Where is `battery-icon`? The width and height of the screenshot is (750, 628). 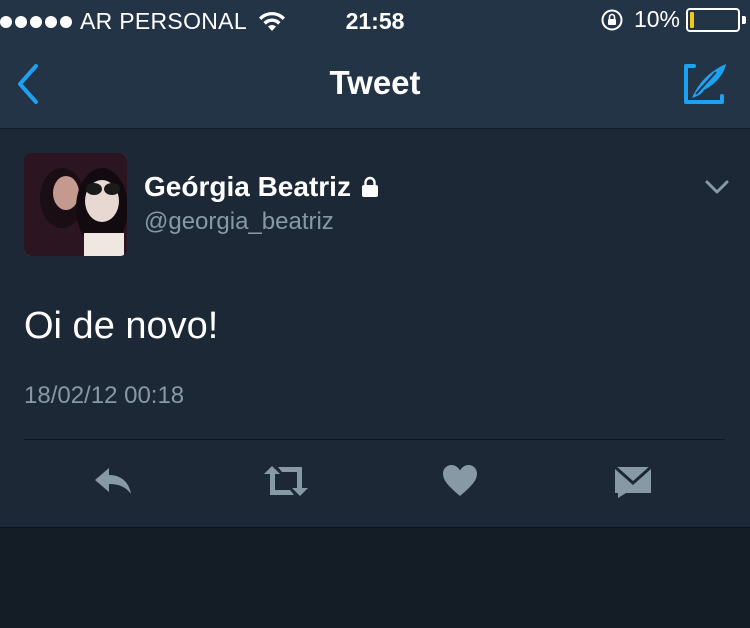 battery-icon is located at coordinates (713, 19).